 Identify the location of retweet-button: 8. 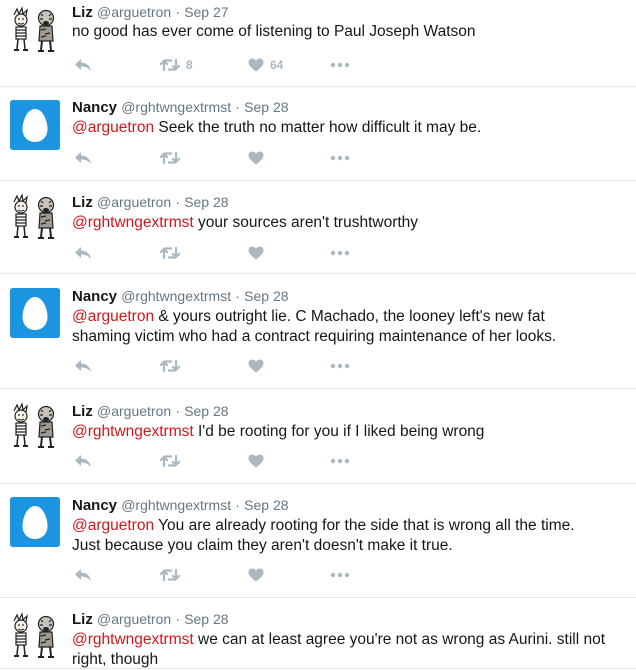
(176, 65).